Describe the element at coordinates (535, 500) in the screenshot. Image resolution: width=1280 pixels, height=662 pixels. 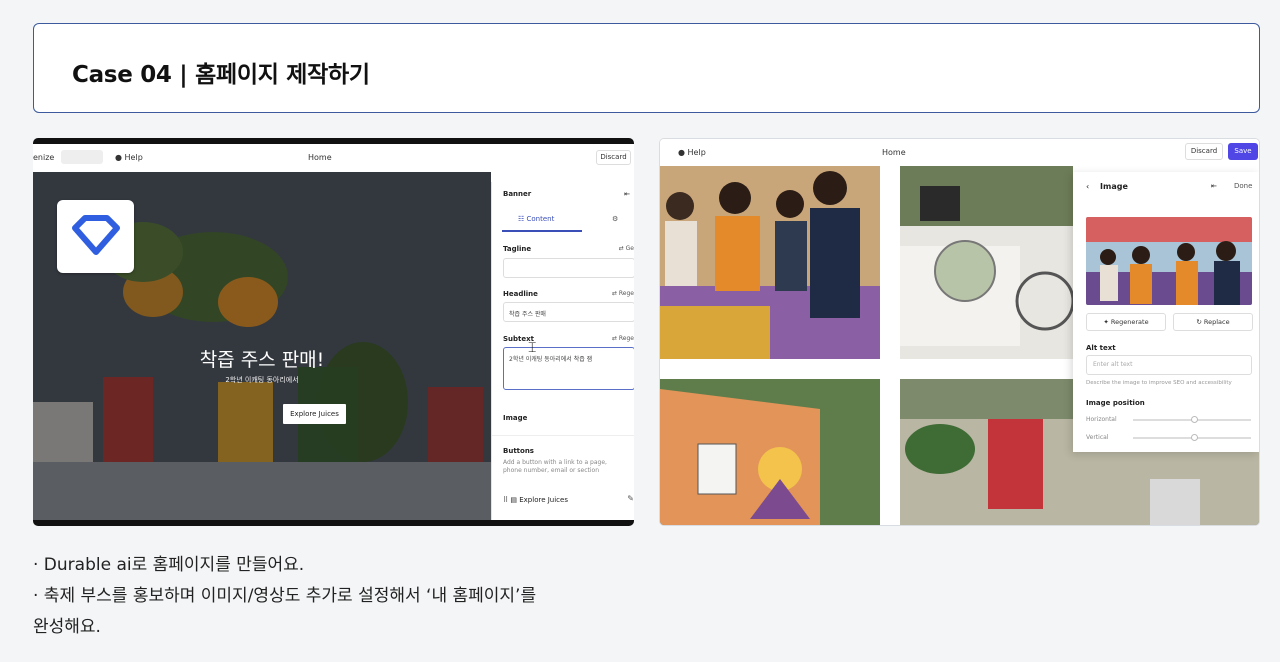
I see `button-list-item: ⠿ ▤ Explore Juices` at that location.